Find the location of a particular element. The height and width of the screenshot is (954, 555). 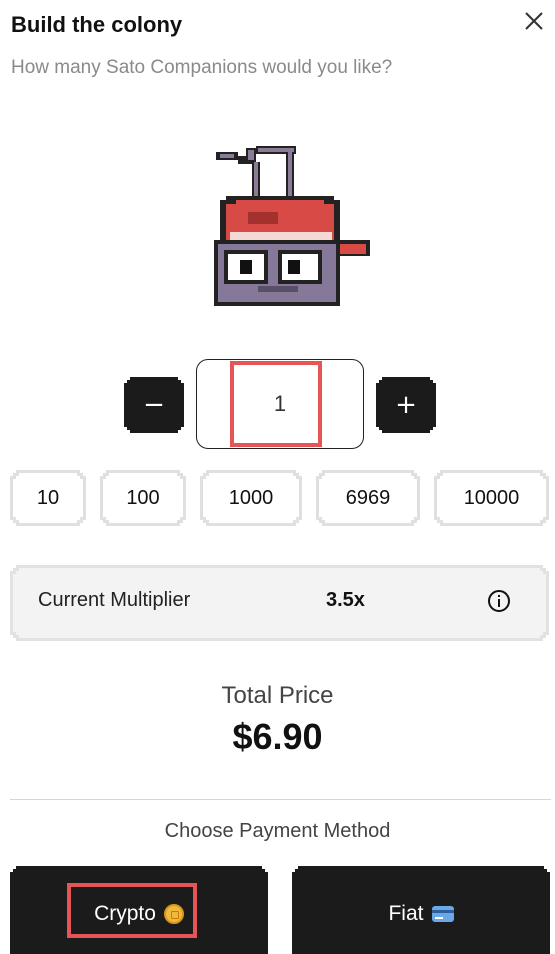

credit-card-icon is located at coordinates (443, 914).